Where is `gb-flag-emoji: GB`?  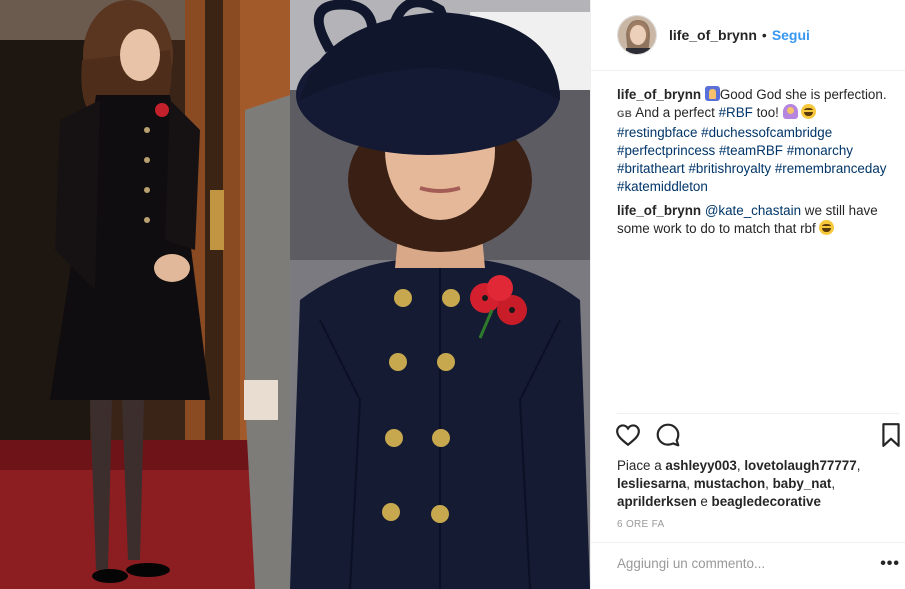
gb-flag-emoji: GB is located at coordinates (625, 114).